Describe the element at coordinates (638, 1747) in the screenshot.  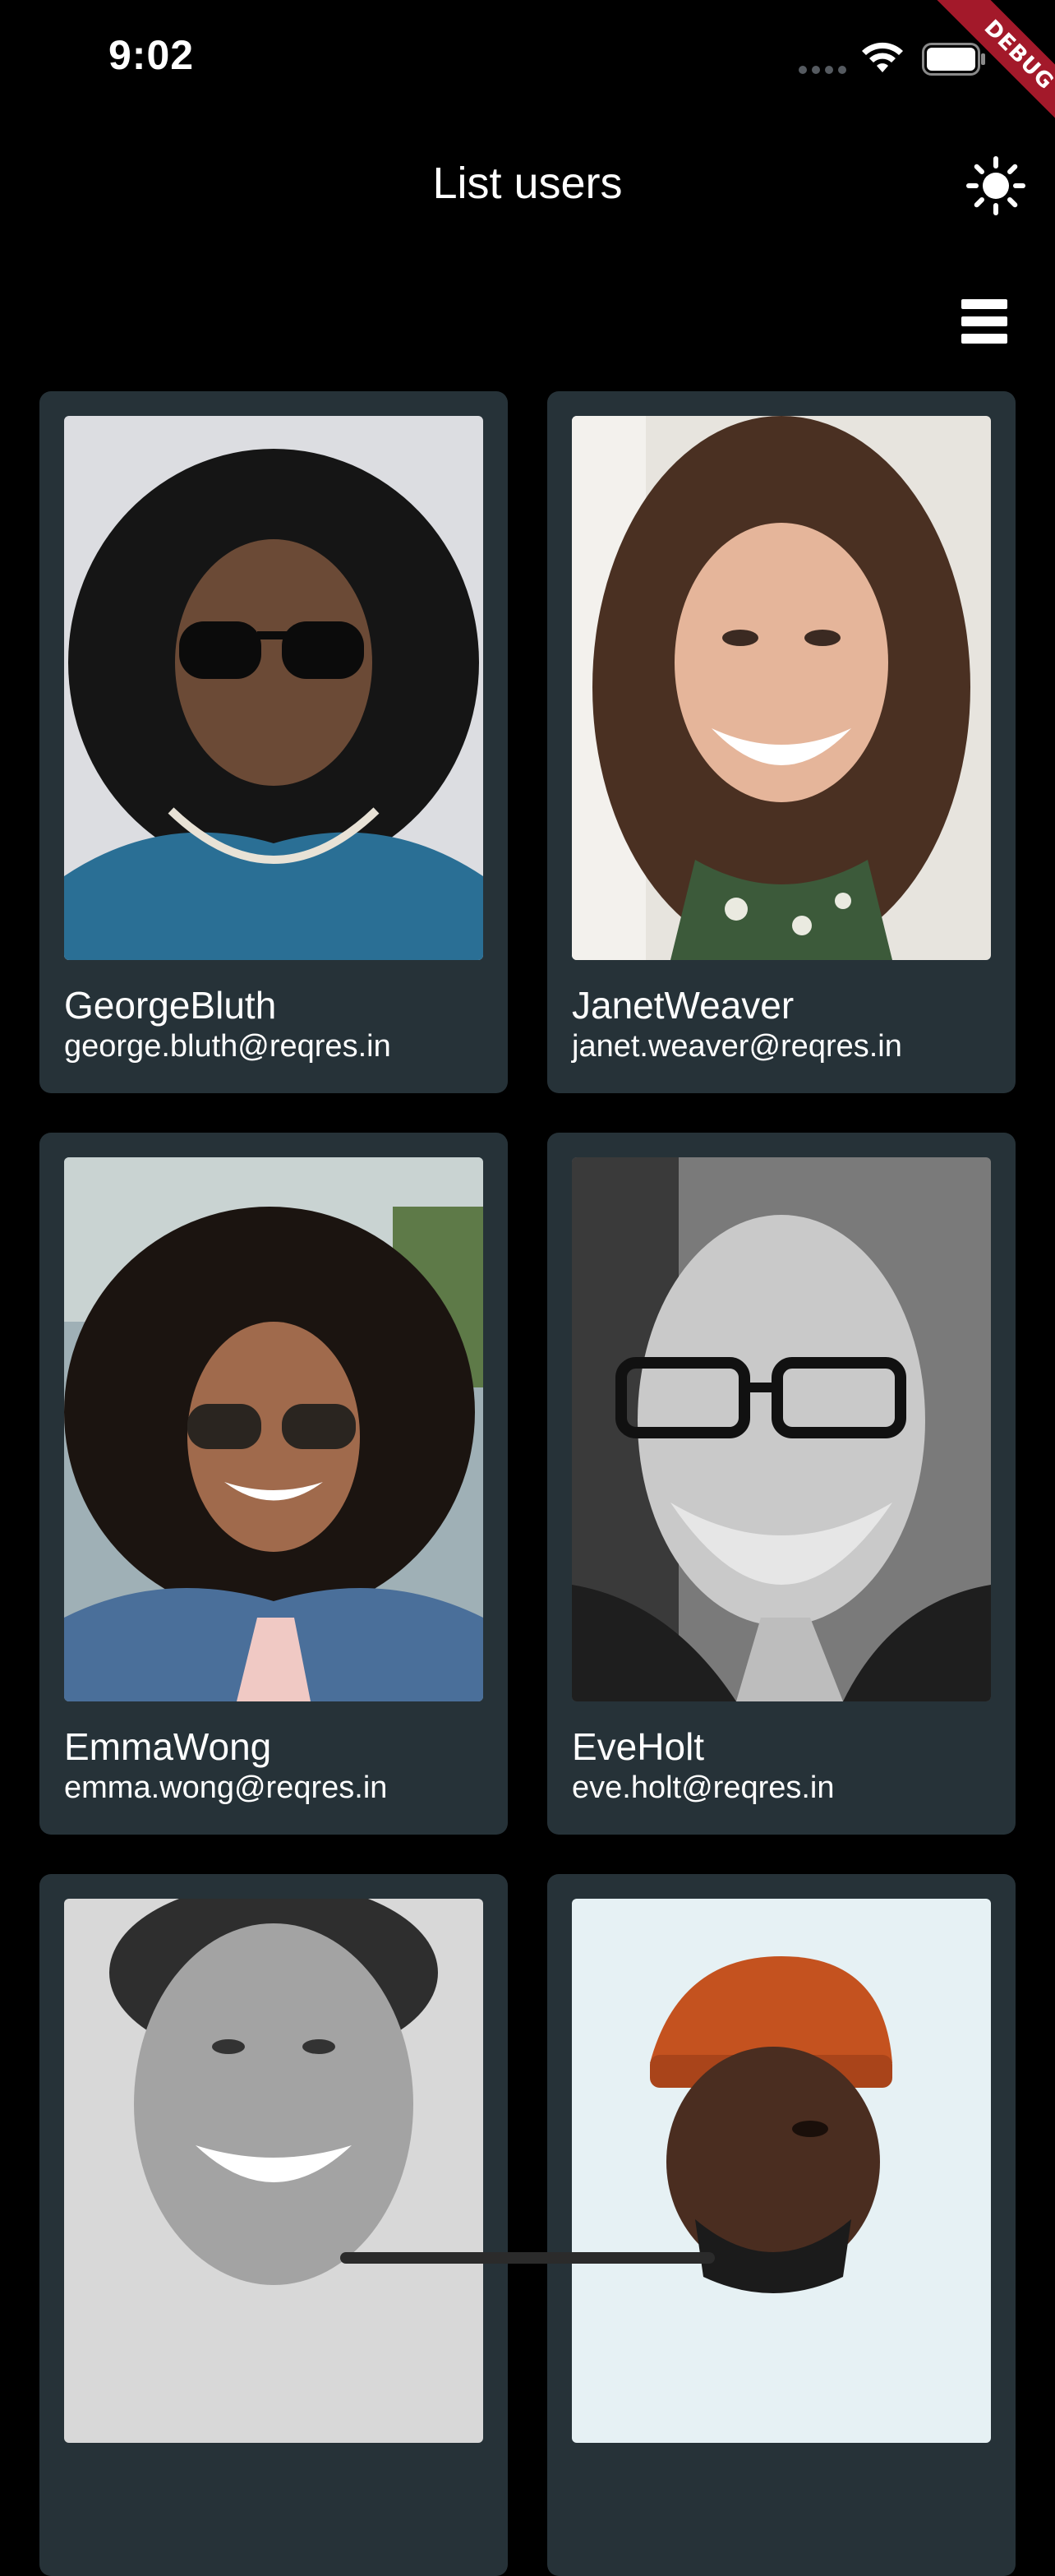
I see `user-name: EveHolt` at that location.